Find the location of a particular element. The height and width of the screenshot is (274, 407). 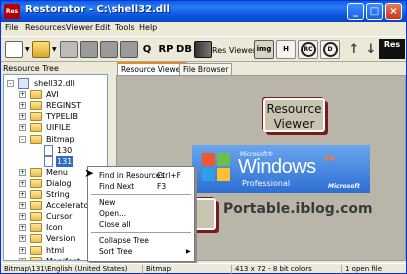

search-icon: Q is located at coordinates (147, 49).